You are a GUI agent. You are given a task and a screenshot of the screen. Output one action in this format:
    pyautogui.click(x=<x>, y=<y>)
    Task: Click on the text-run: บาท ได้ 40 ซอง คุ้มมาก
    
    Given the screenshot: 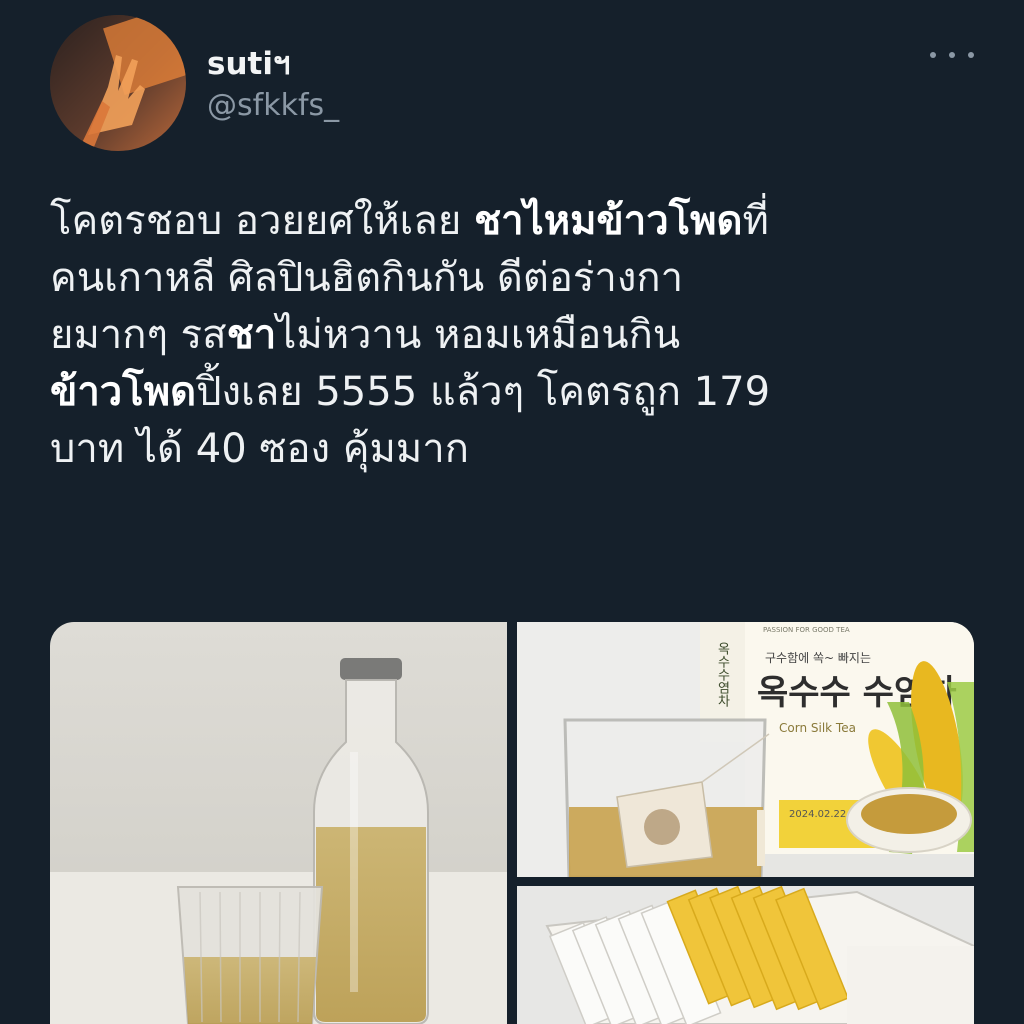 What is the action you would take?
    pyautogui.click(x=259, y=449)
    